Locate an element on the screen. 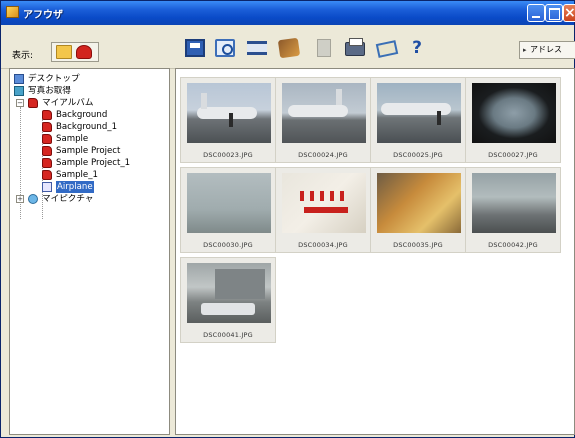 This screenshot has width=575, height=438. tree-item-label: Background is located at coordinates (82, 115).